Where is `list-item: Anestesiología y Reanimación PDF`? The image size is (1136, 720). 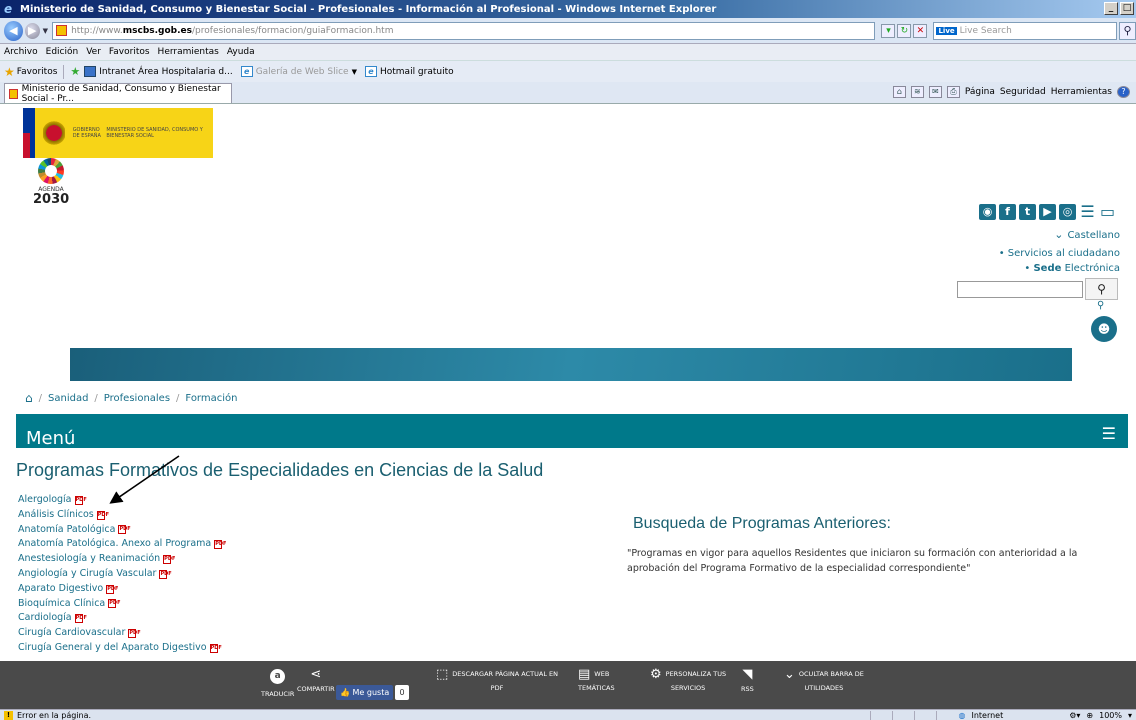
list-item: Anestesiología y Reanimación PDF is located at coordinates (120, 559).